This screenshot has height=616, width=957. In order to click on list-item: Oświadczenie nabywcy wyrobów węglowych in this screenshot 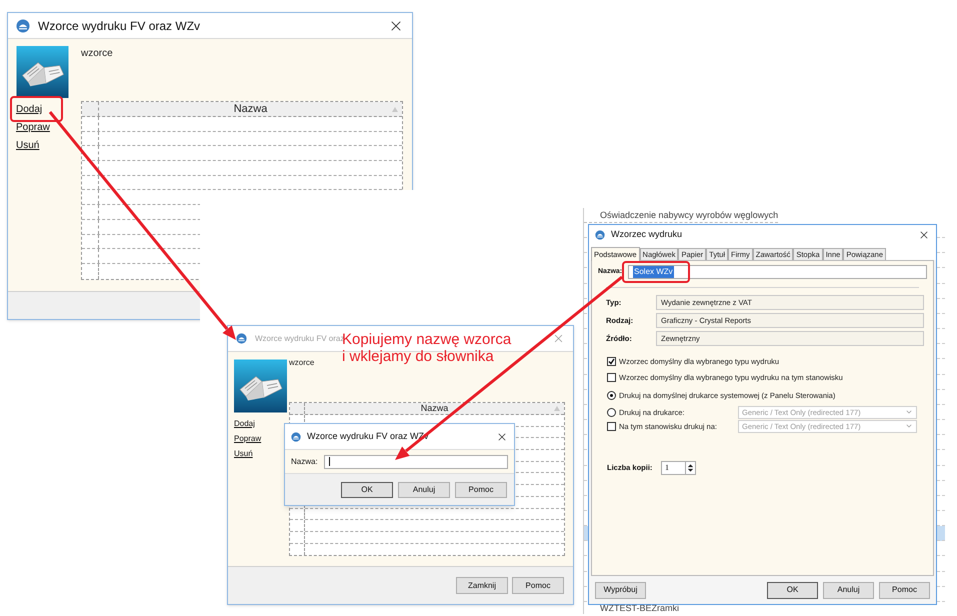, I will do `click(681, 215)`.